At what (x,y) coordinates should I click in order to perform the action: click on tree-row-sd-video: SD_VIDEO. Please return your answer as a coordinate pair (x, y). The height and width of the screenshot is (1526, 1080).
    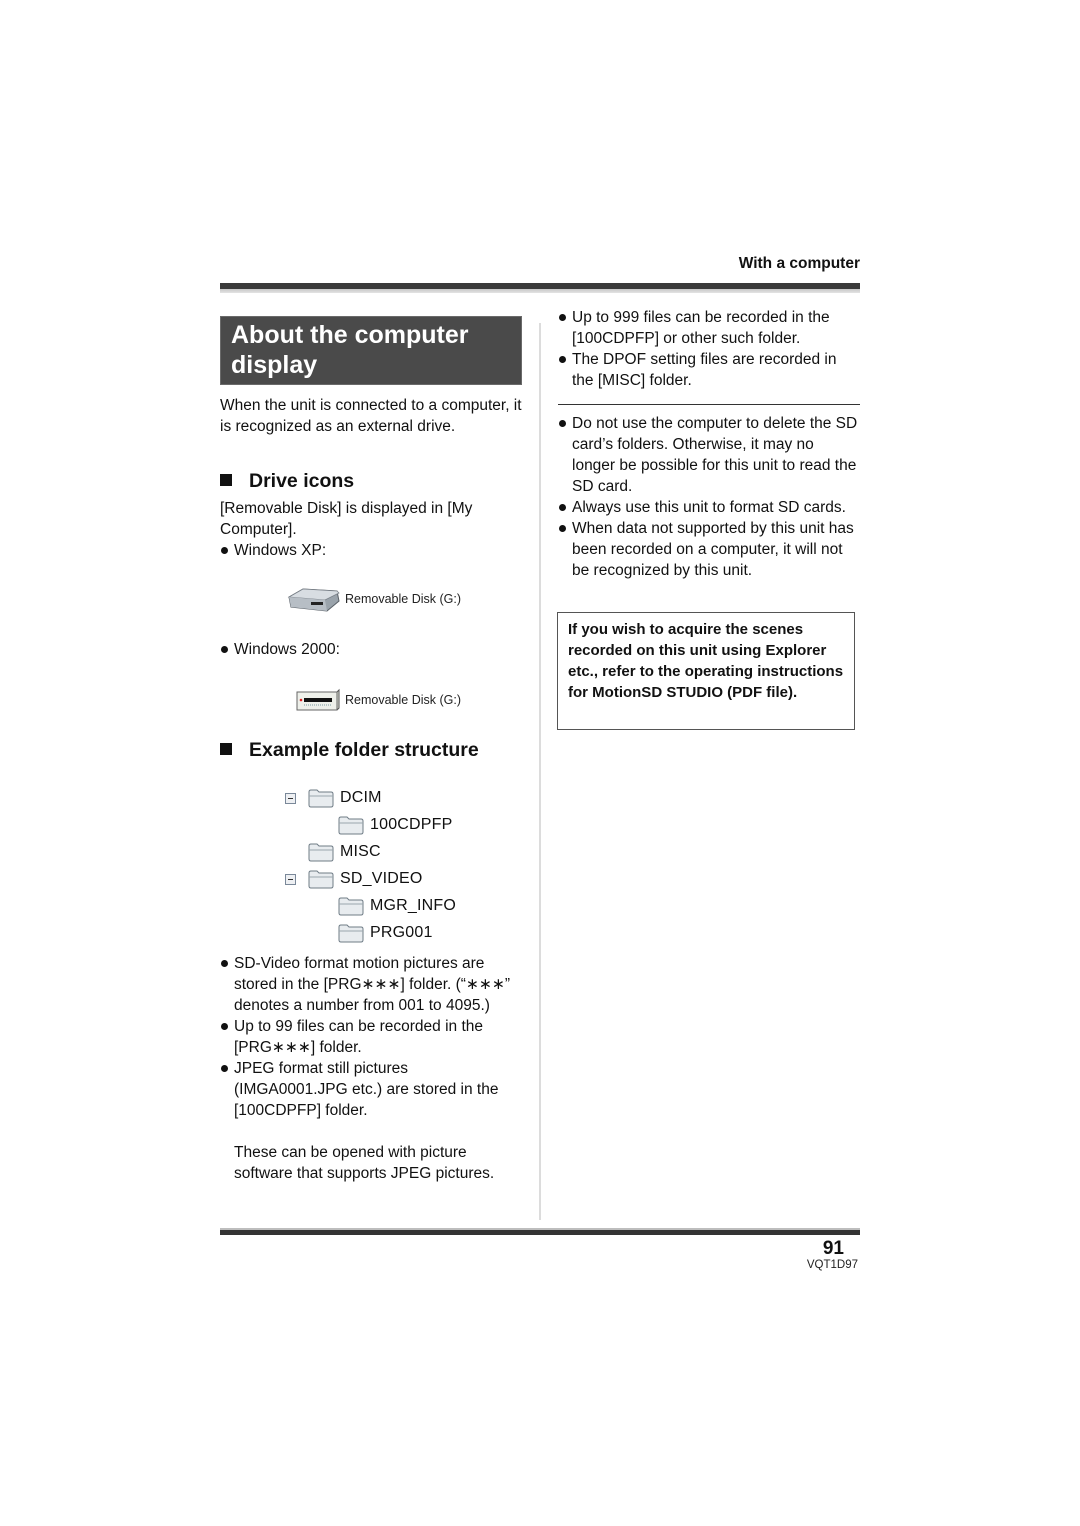
    Looking at the image, I should click on (354, 879).